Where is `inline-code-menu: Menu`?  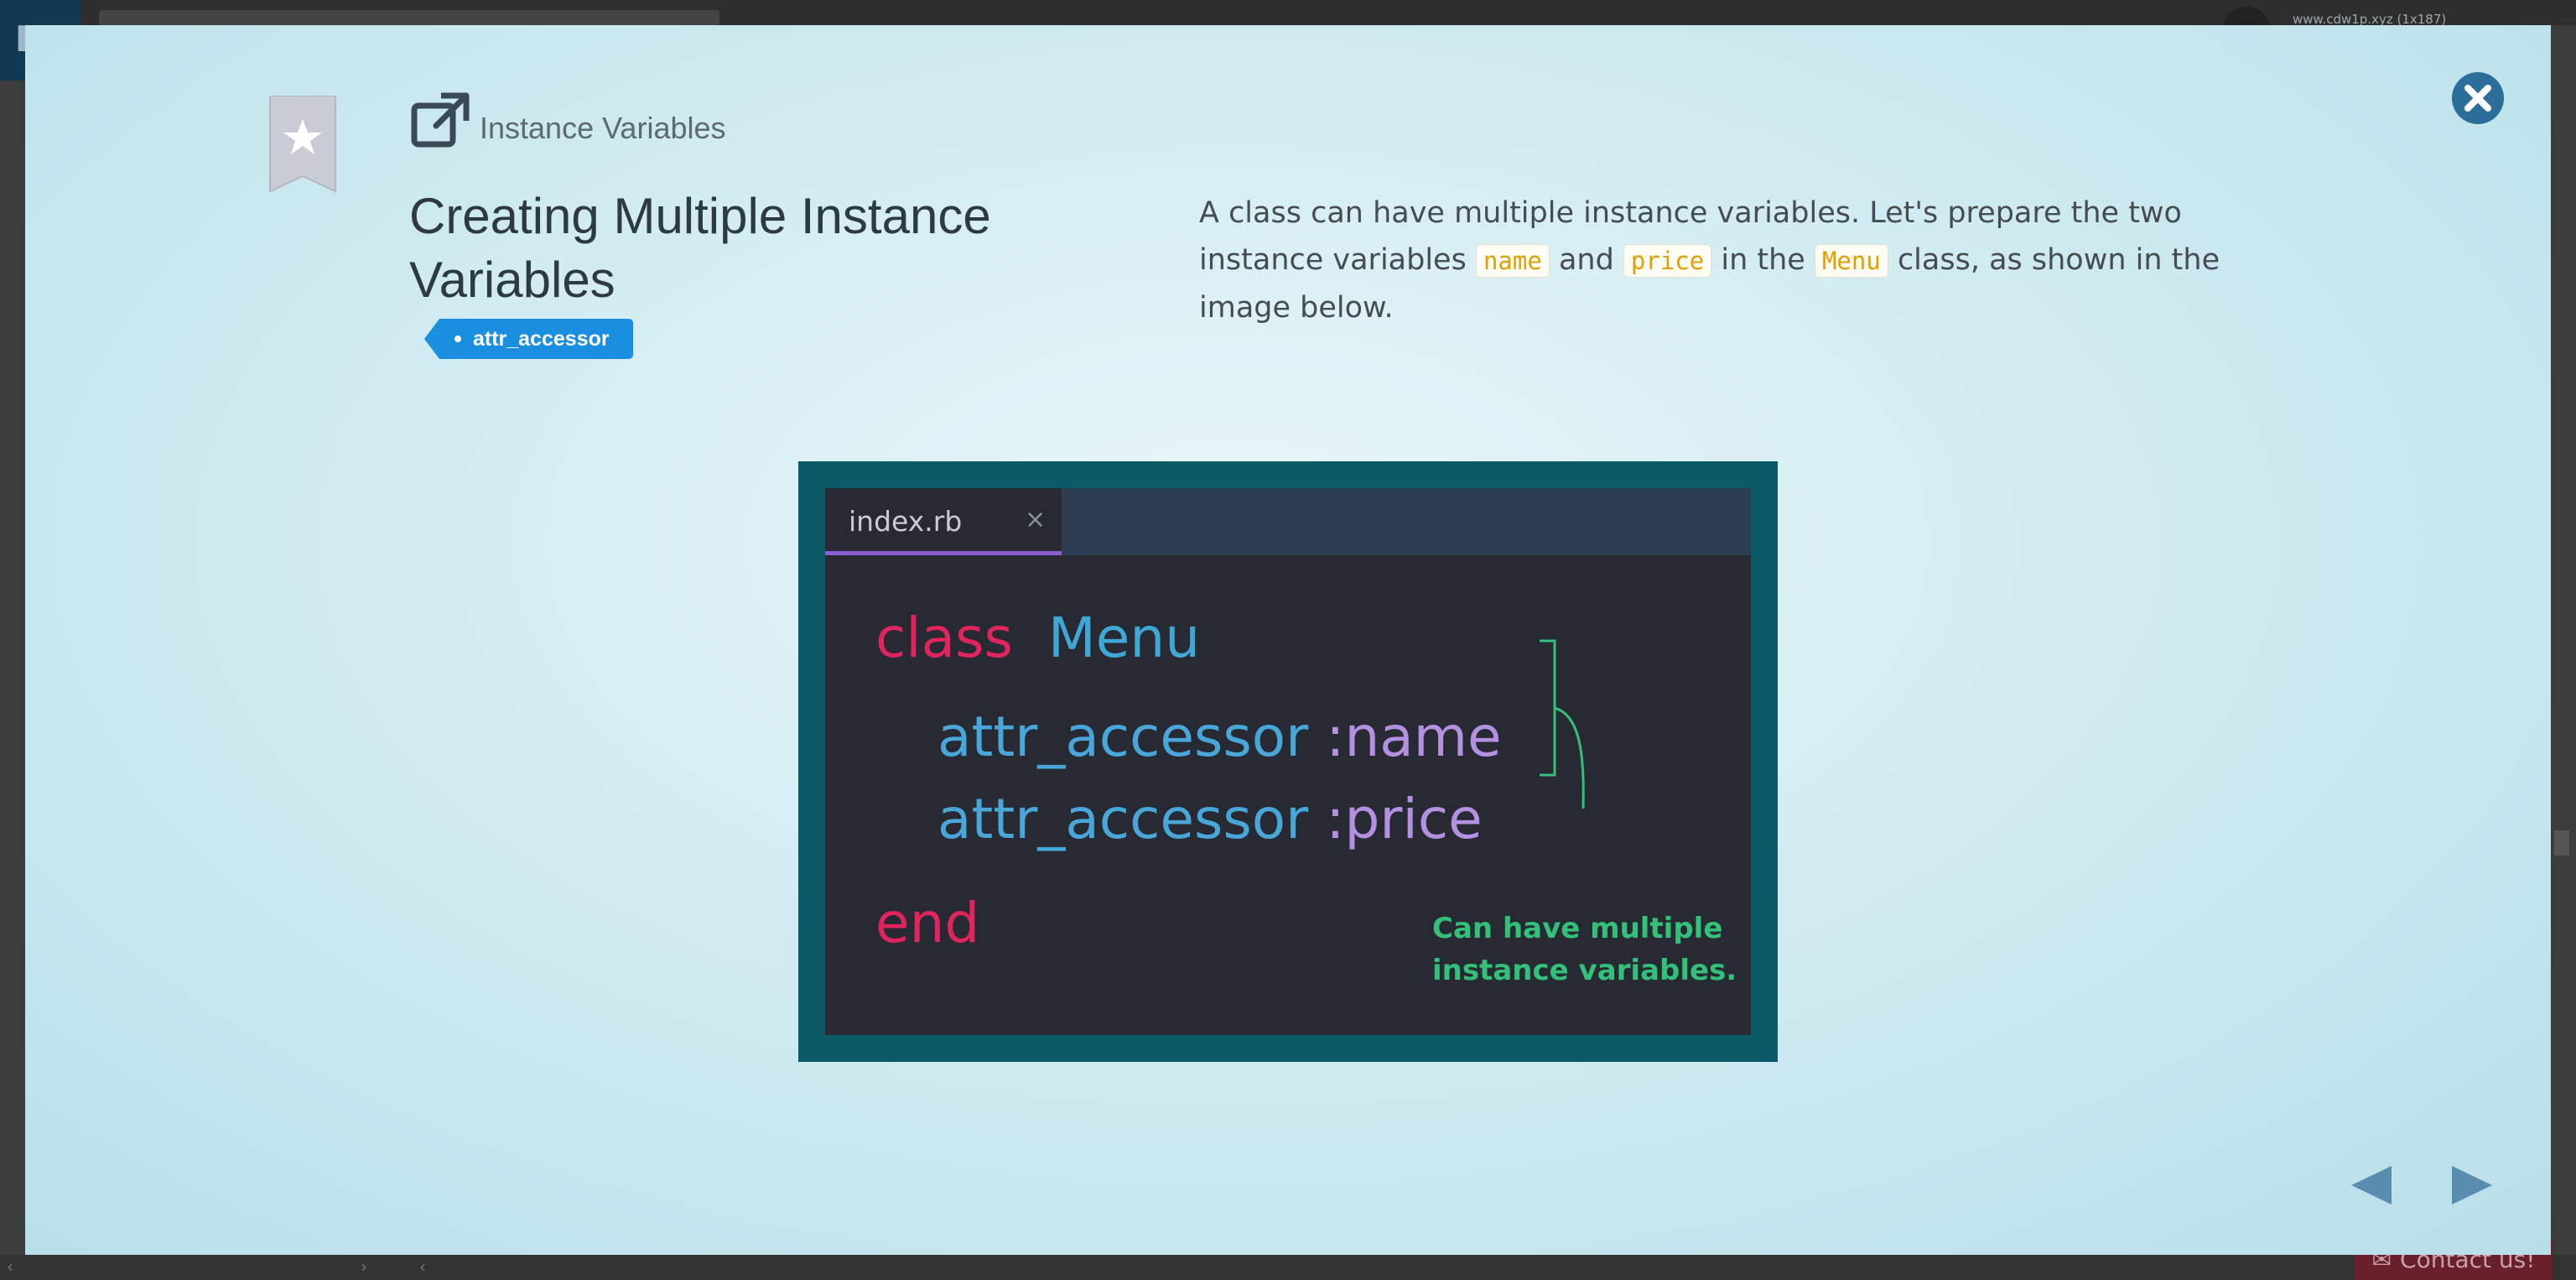
inline-code-menu: Menu is located at coordinates (1851, 261).